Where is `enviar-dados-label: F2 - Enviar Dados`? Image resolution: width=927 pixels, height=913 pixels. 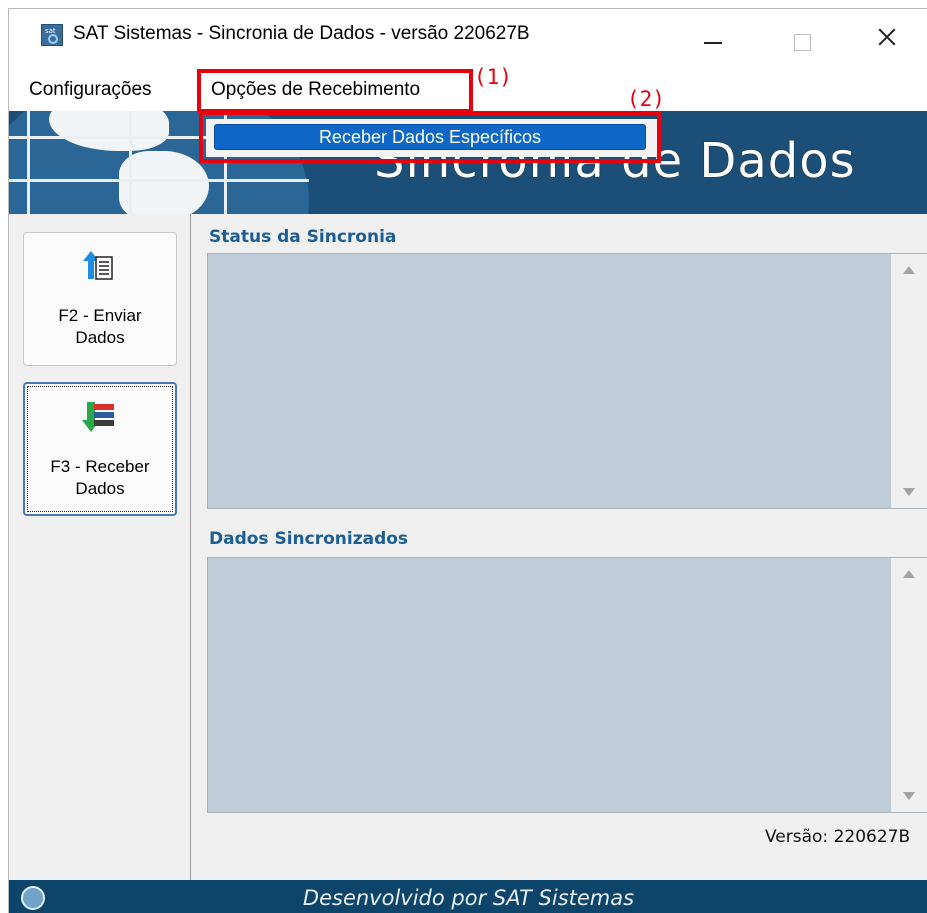
enviar-dados-label: F2 - Enviar Dados is located at coordinates (100, 326).